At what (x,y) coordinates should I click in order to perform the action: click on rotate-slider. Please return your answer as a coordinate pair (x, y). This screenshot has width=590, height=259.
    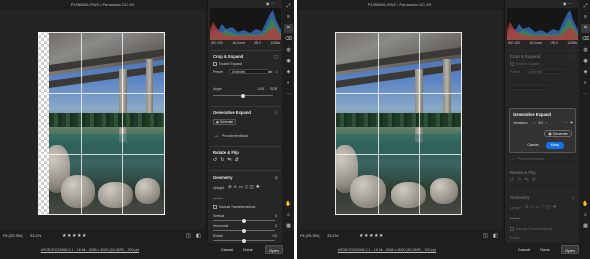
    Looking at the image, I should click on (244, 240).